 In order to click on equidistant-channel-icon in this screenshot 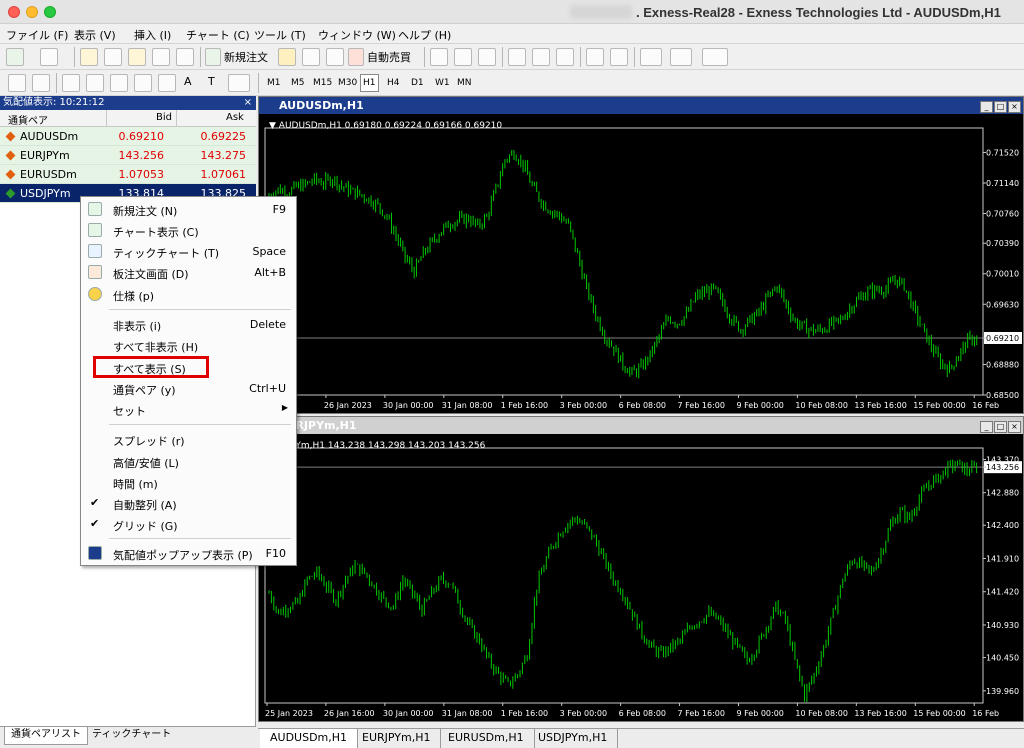, I will do `click(143, 83)`.